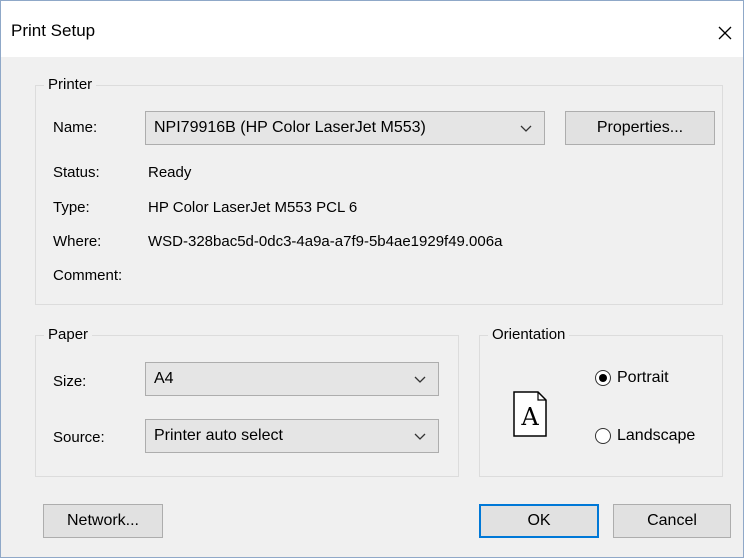 This screenshot has height=558, width=744. I want to click on printer-name-select: NPI79916B (HP Color LaserJet M553), so click(345, 128).